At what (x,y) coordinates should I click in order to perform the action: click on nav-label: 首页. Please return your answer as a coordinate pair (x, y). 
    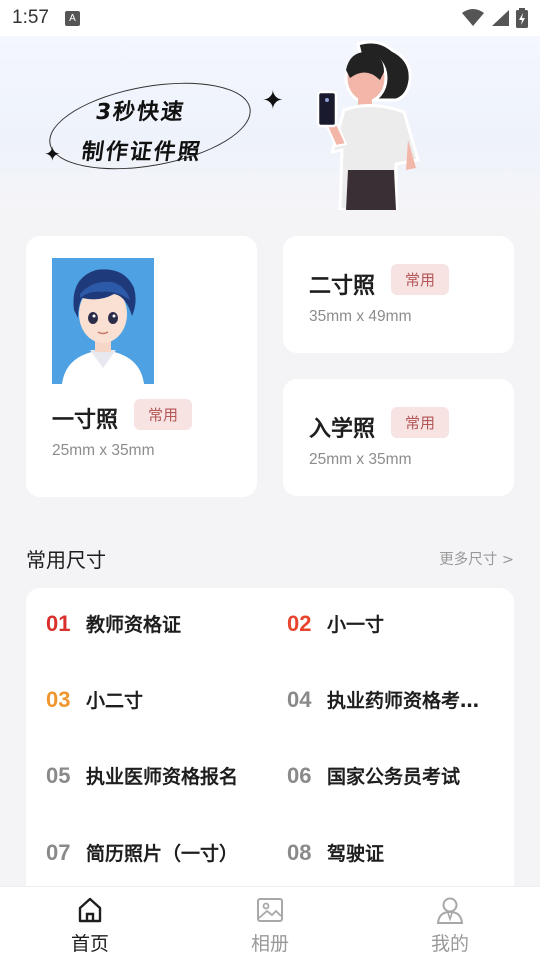
    Looking at the image, I should click on (89, 944).